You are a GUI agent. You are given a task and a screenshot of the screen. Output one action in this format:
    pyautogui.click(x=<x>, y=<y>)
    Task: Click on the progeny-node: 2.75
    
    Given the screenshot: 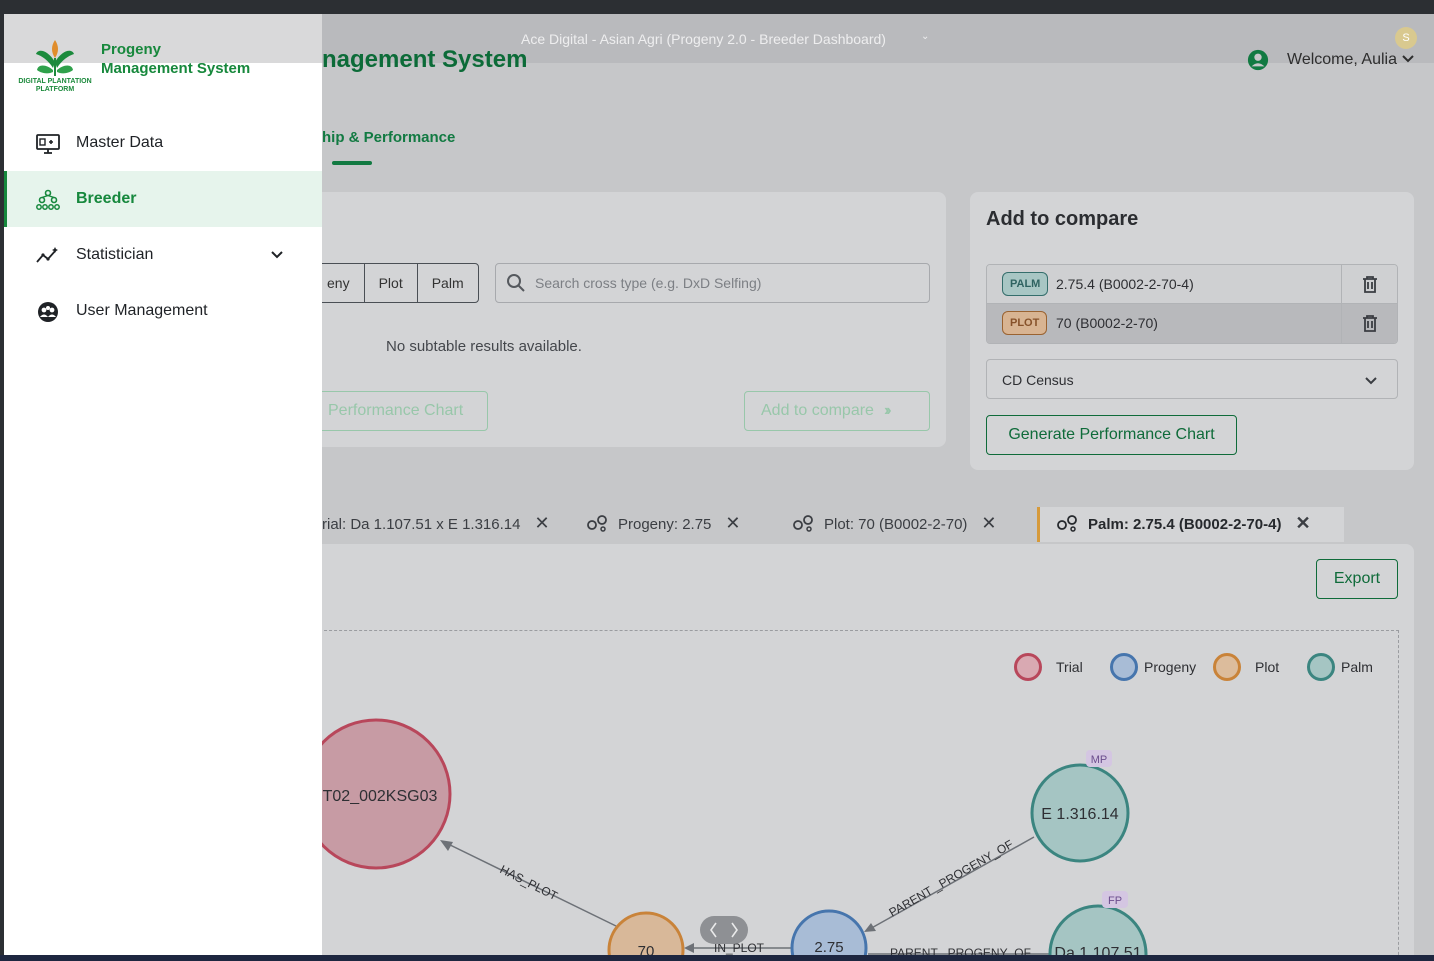 What is the action you would take?
    pyautogui.click(x=829, y=932)
    